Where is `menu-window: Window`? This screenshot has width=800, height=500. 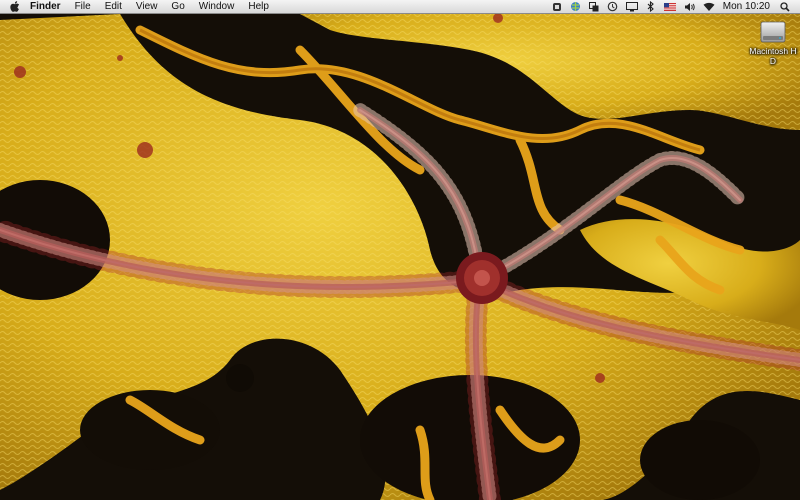 menu-window: Window is located at coordinates (217, 7).